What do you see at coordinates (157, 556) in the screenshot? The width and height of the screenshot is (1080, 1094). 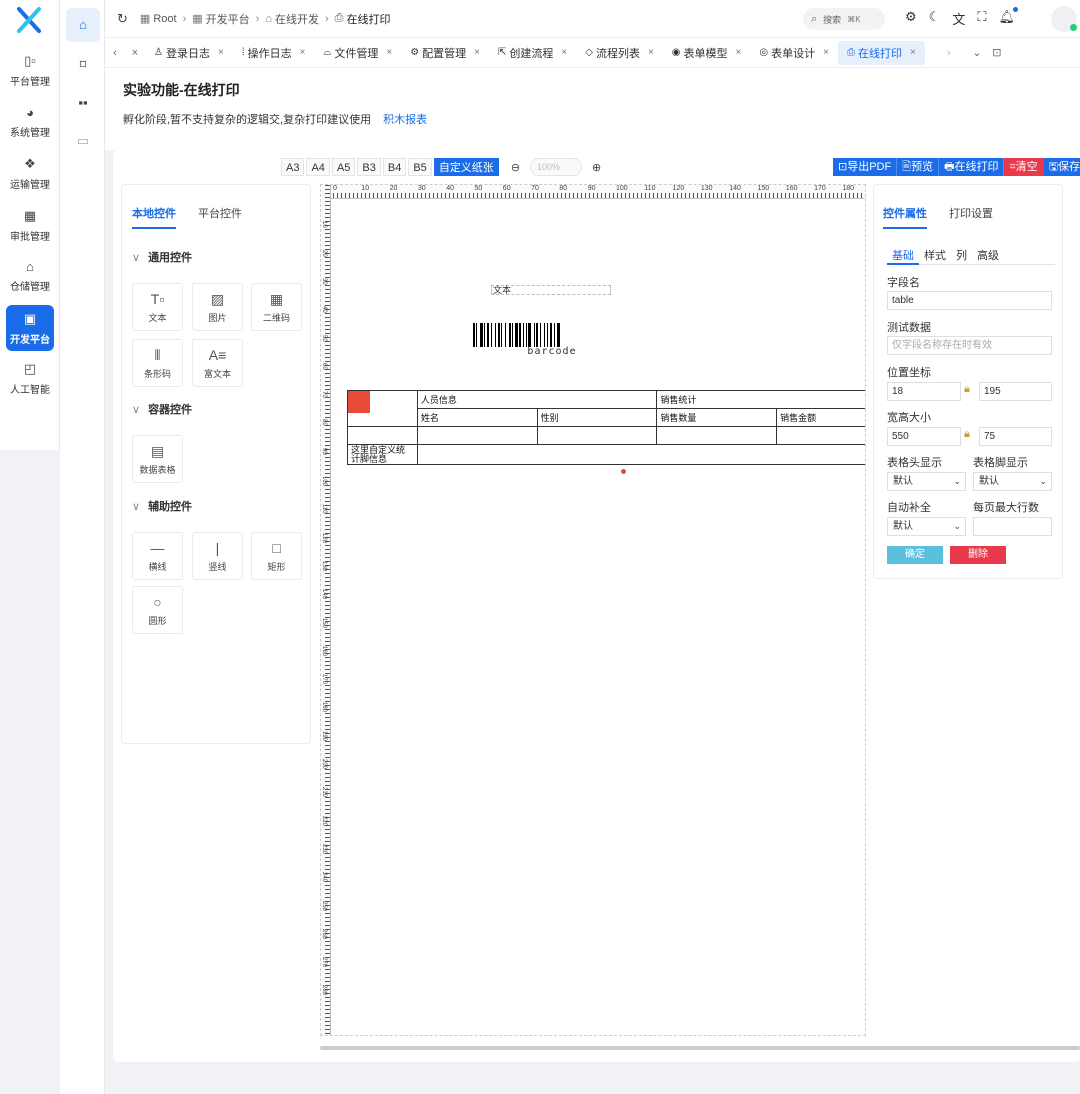 I see `widget-hline: — 横线` at bounding box center [157, 556].